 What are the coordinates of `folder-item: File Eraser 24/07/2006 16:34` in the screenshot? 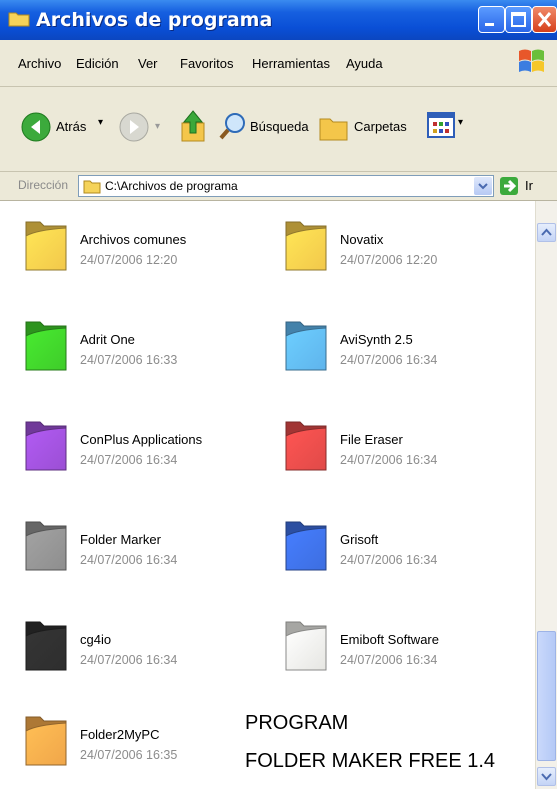 It's located at (402, 456).